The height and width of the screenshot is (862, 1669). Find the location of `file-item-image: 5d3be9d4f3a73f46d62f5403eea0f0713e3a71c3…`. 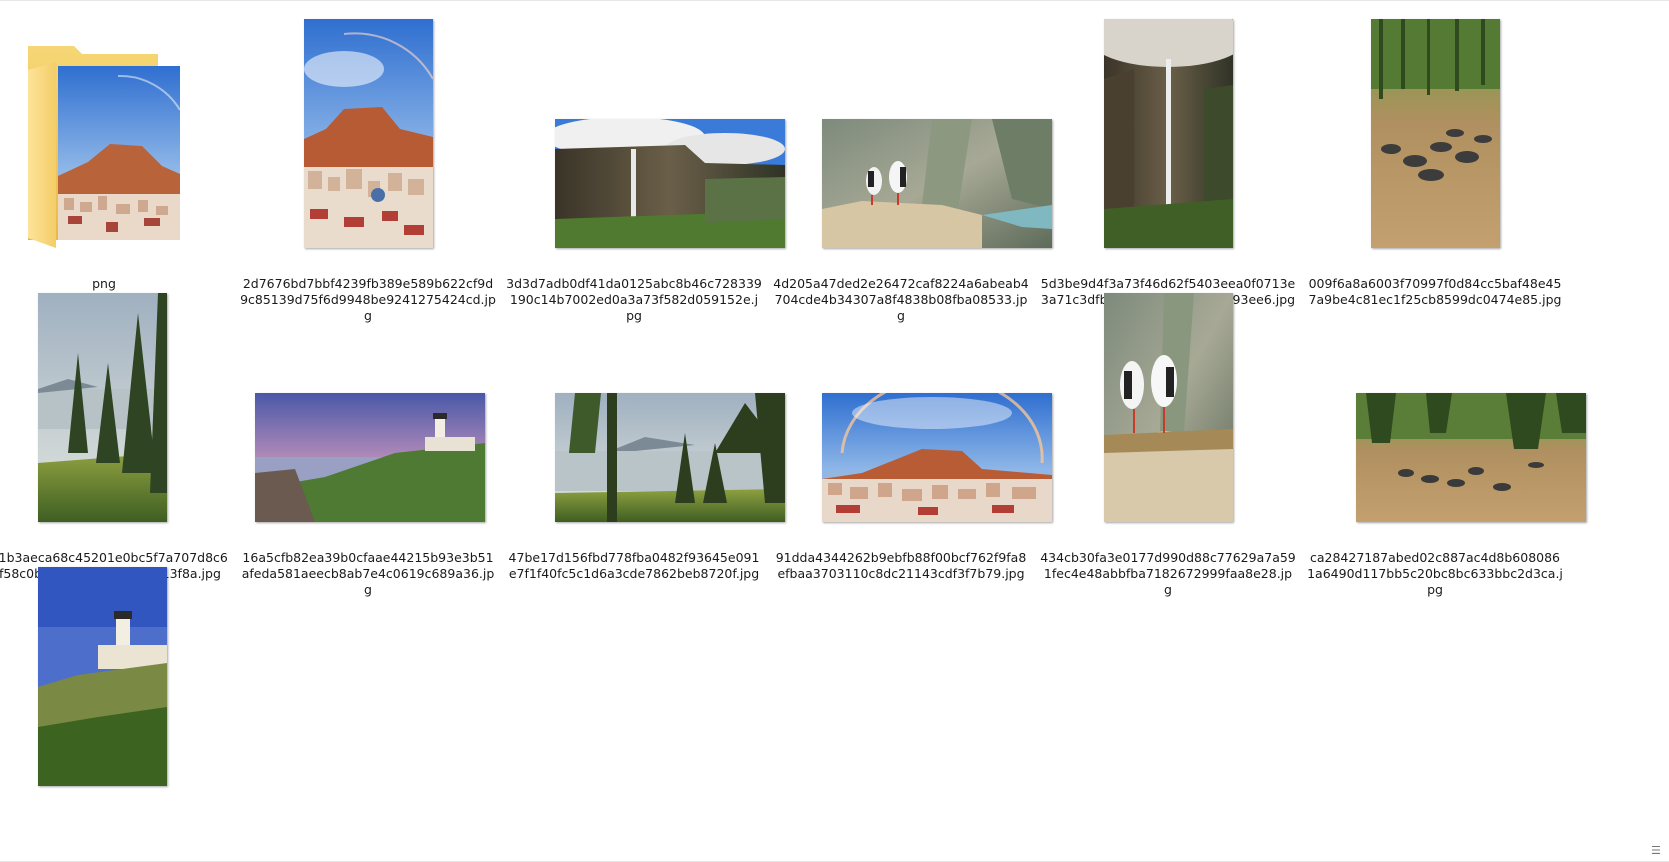

file-item-image: 5d3be9d4f3a73f46d62f5403eea0f0713e3a71c3… is located at coordinates (1168, 163).